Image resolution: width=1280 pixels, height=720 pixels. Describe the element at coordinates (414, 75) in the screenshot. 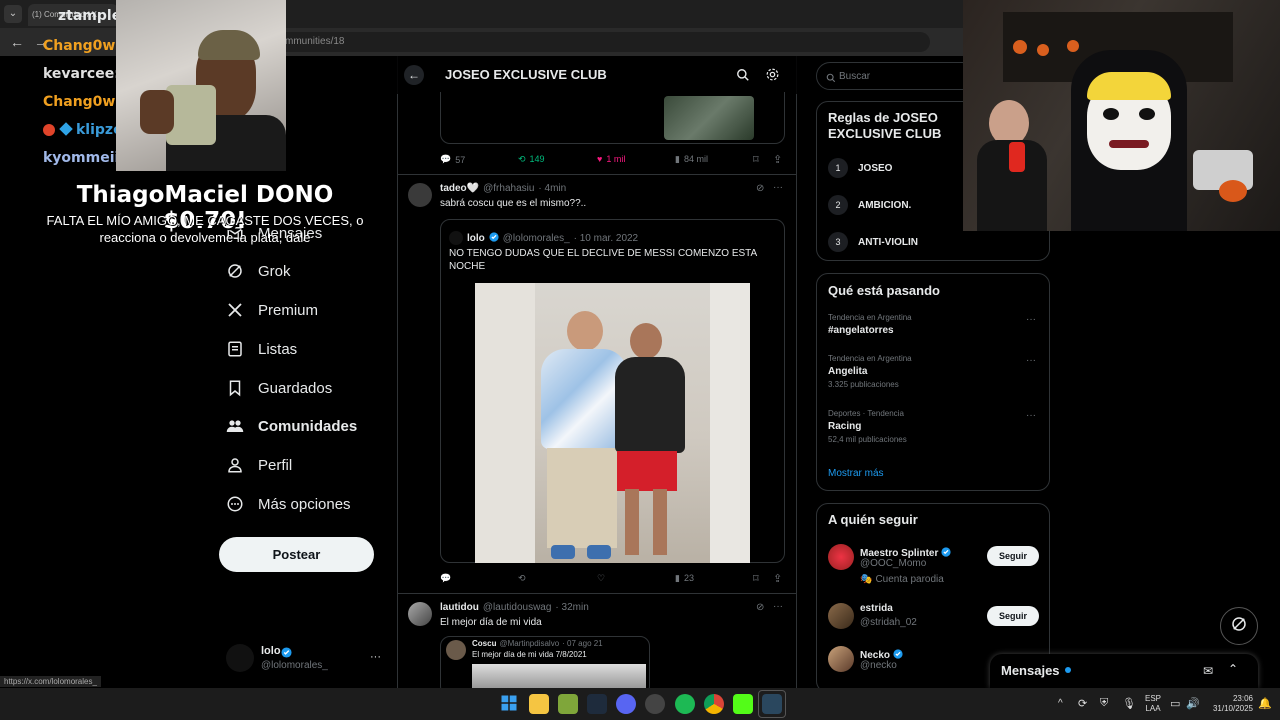

I see `back-button: ←` at that location.